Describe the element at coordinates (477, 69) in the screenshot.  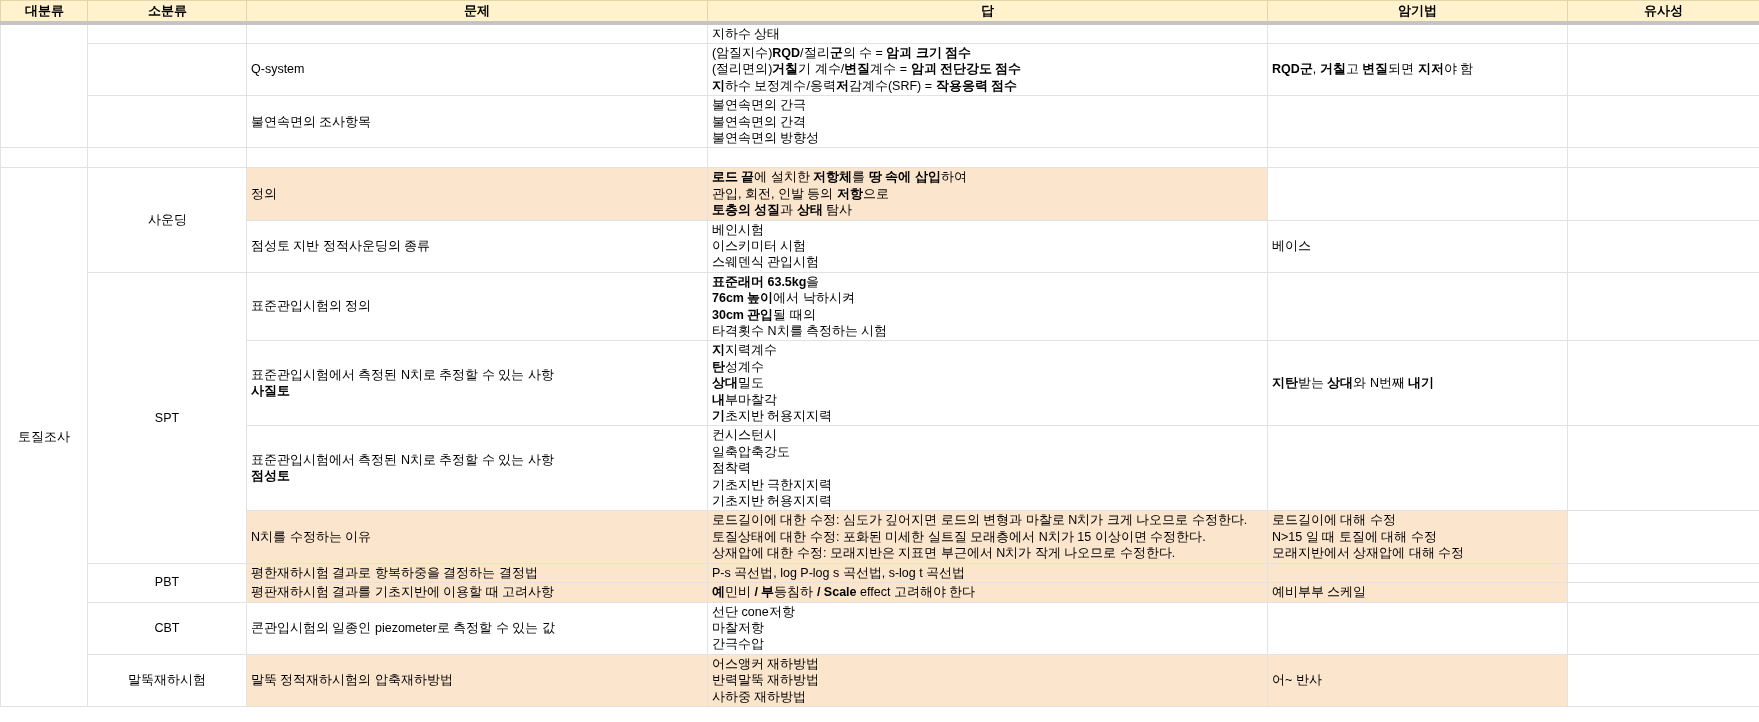
I see `table-cell: Q-system` at that location.